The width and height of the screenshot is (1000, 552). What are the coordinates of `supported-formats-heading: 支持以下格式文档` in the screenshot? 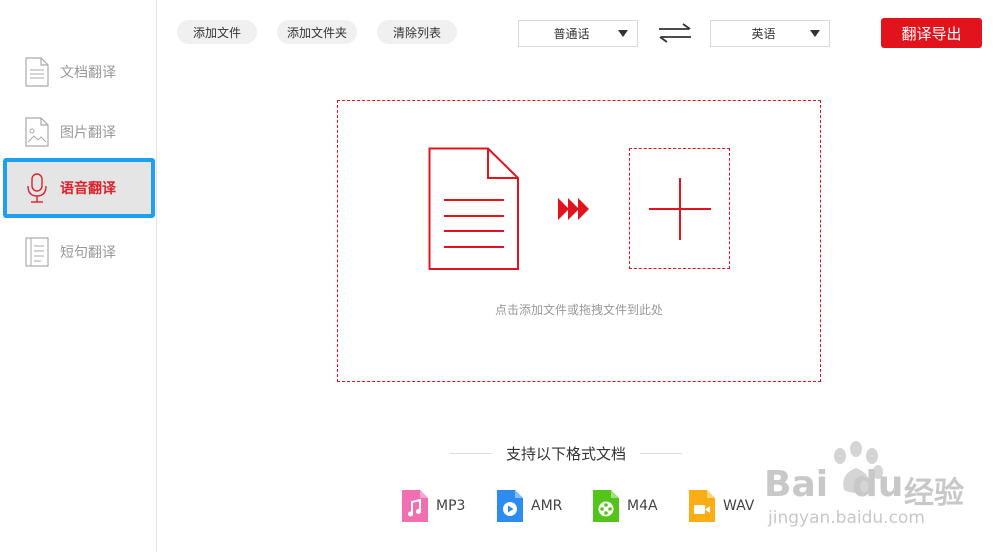 It's located at (566, 453).